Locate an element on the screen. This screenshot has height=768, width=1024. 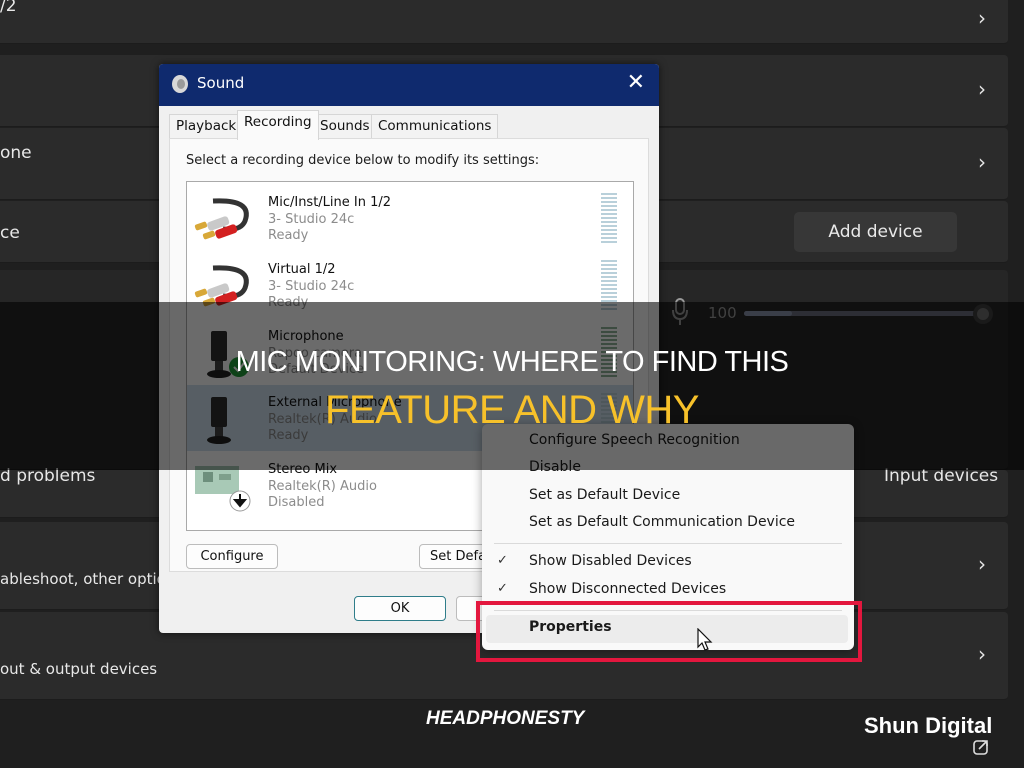
menu-item-show-disconnected: ✓ Show Disconnected Devices is located at coordinates (668, 590).